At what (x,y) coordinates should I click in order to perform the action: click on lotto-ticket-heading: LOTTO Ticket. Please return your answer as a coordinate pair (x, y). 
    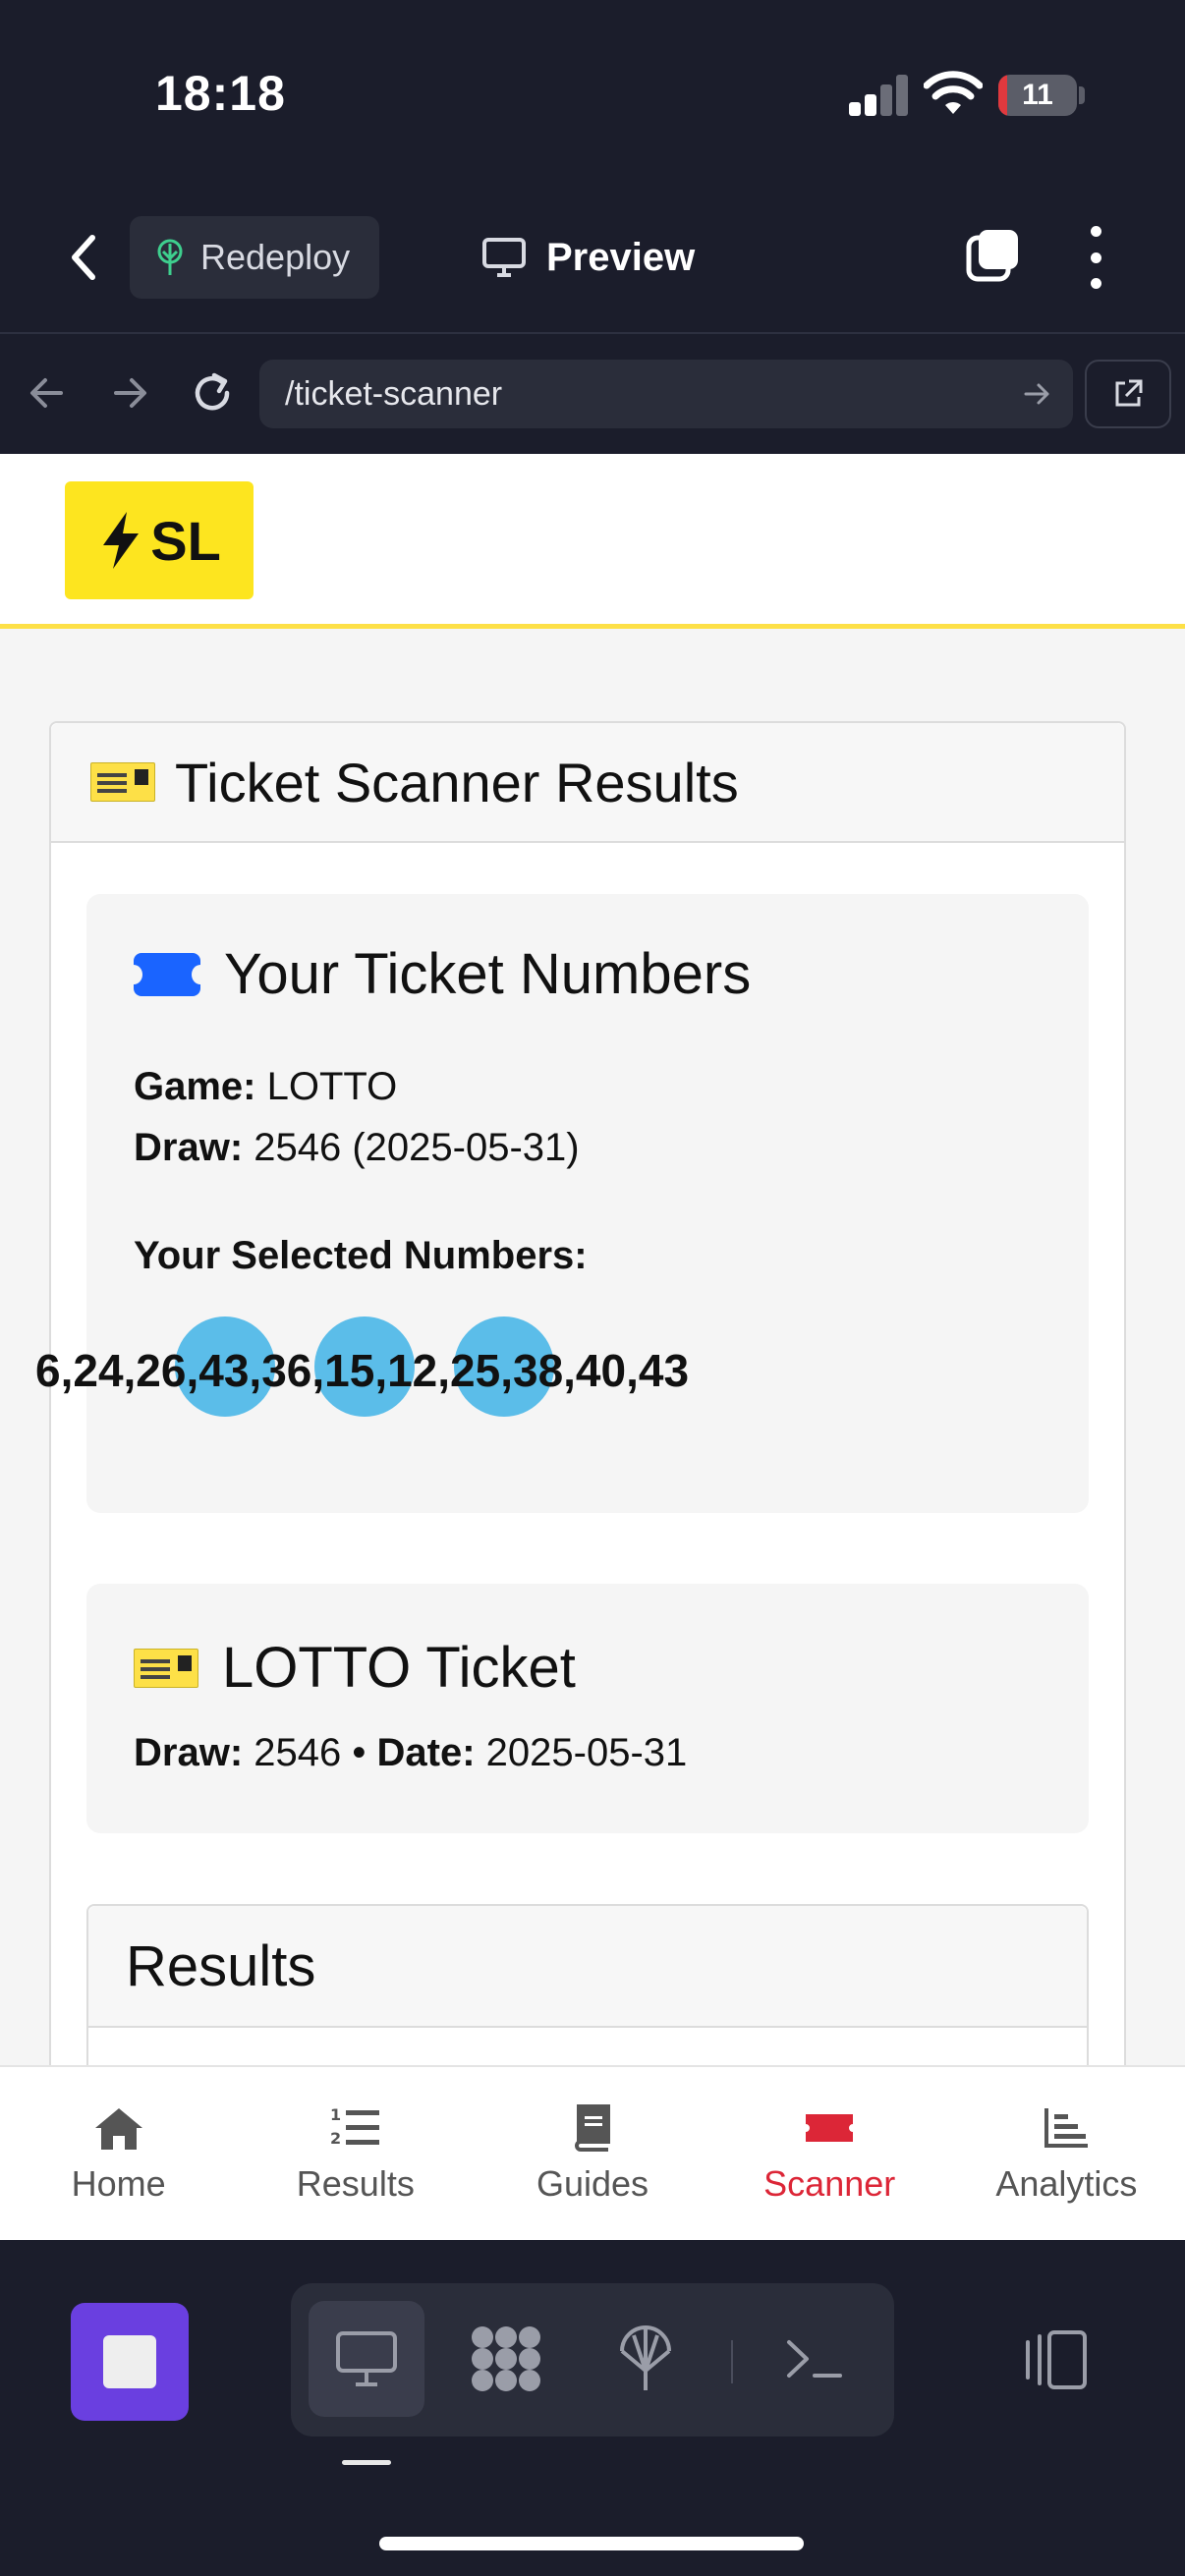
    Looking at the image, I should click on (355, 1668).